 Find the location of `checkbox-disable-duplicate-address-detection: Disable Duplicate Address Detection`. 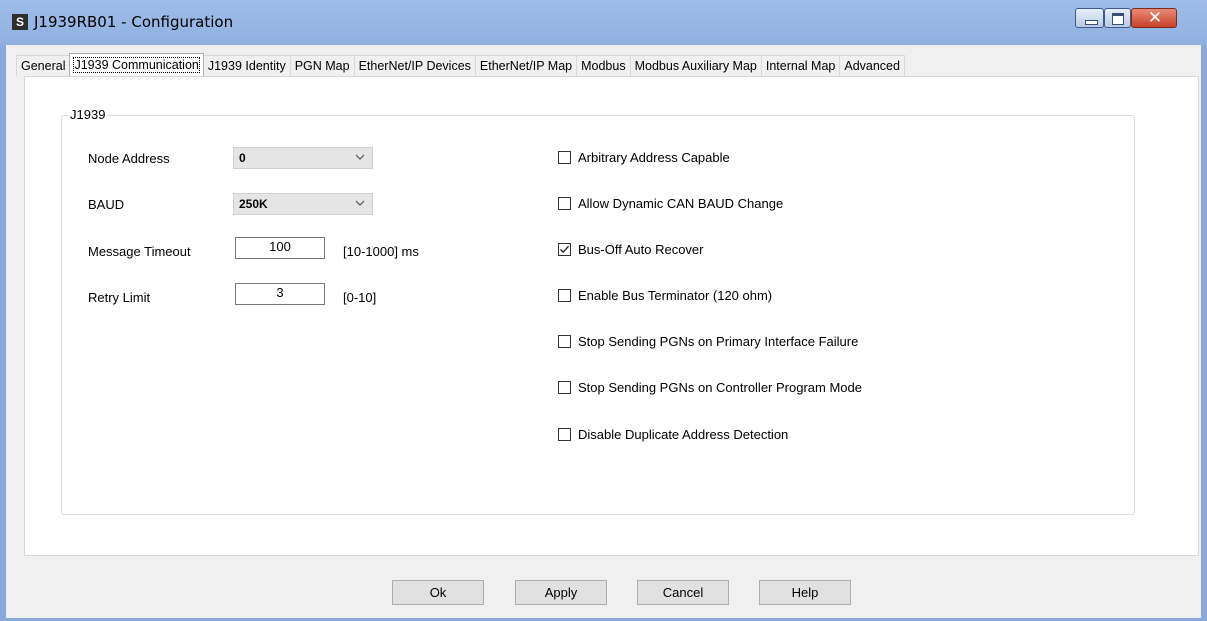

checkbox-disable-duplicate-address-detection: Disable Duplicate Address Detection is located at coordinates (673, 434).